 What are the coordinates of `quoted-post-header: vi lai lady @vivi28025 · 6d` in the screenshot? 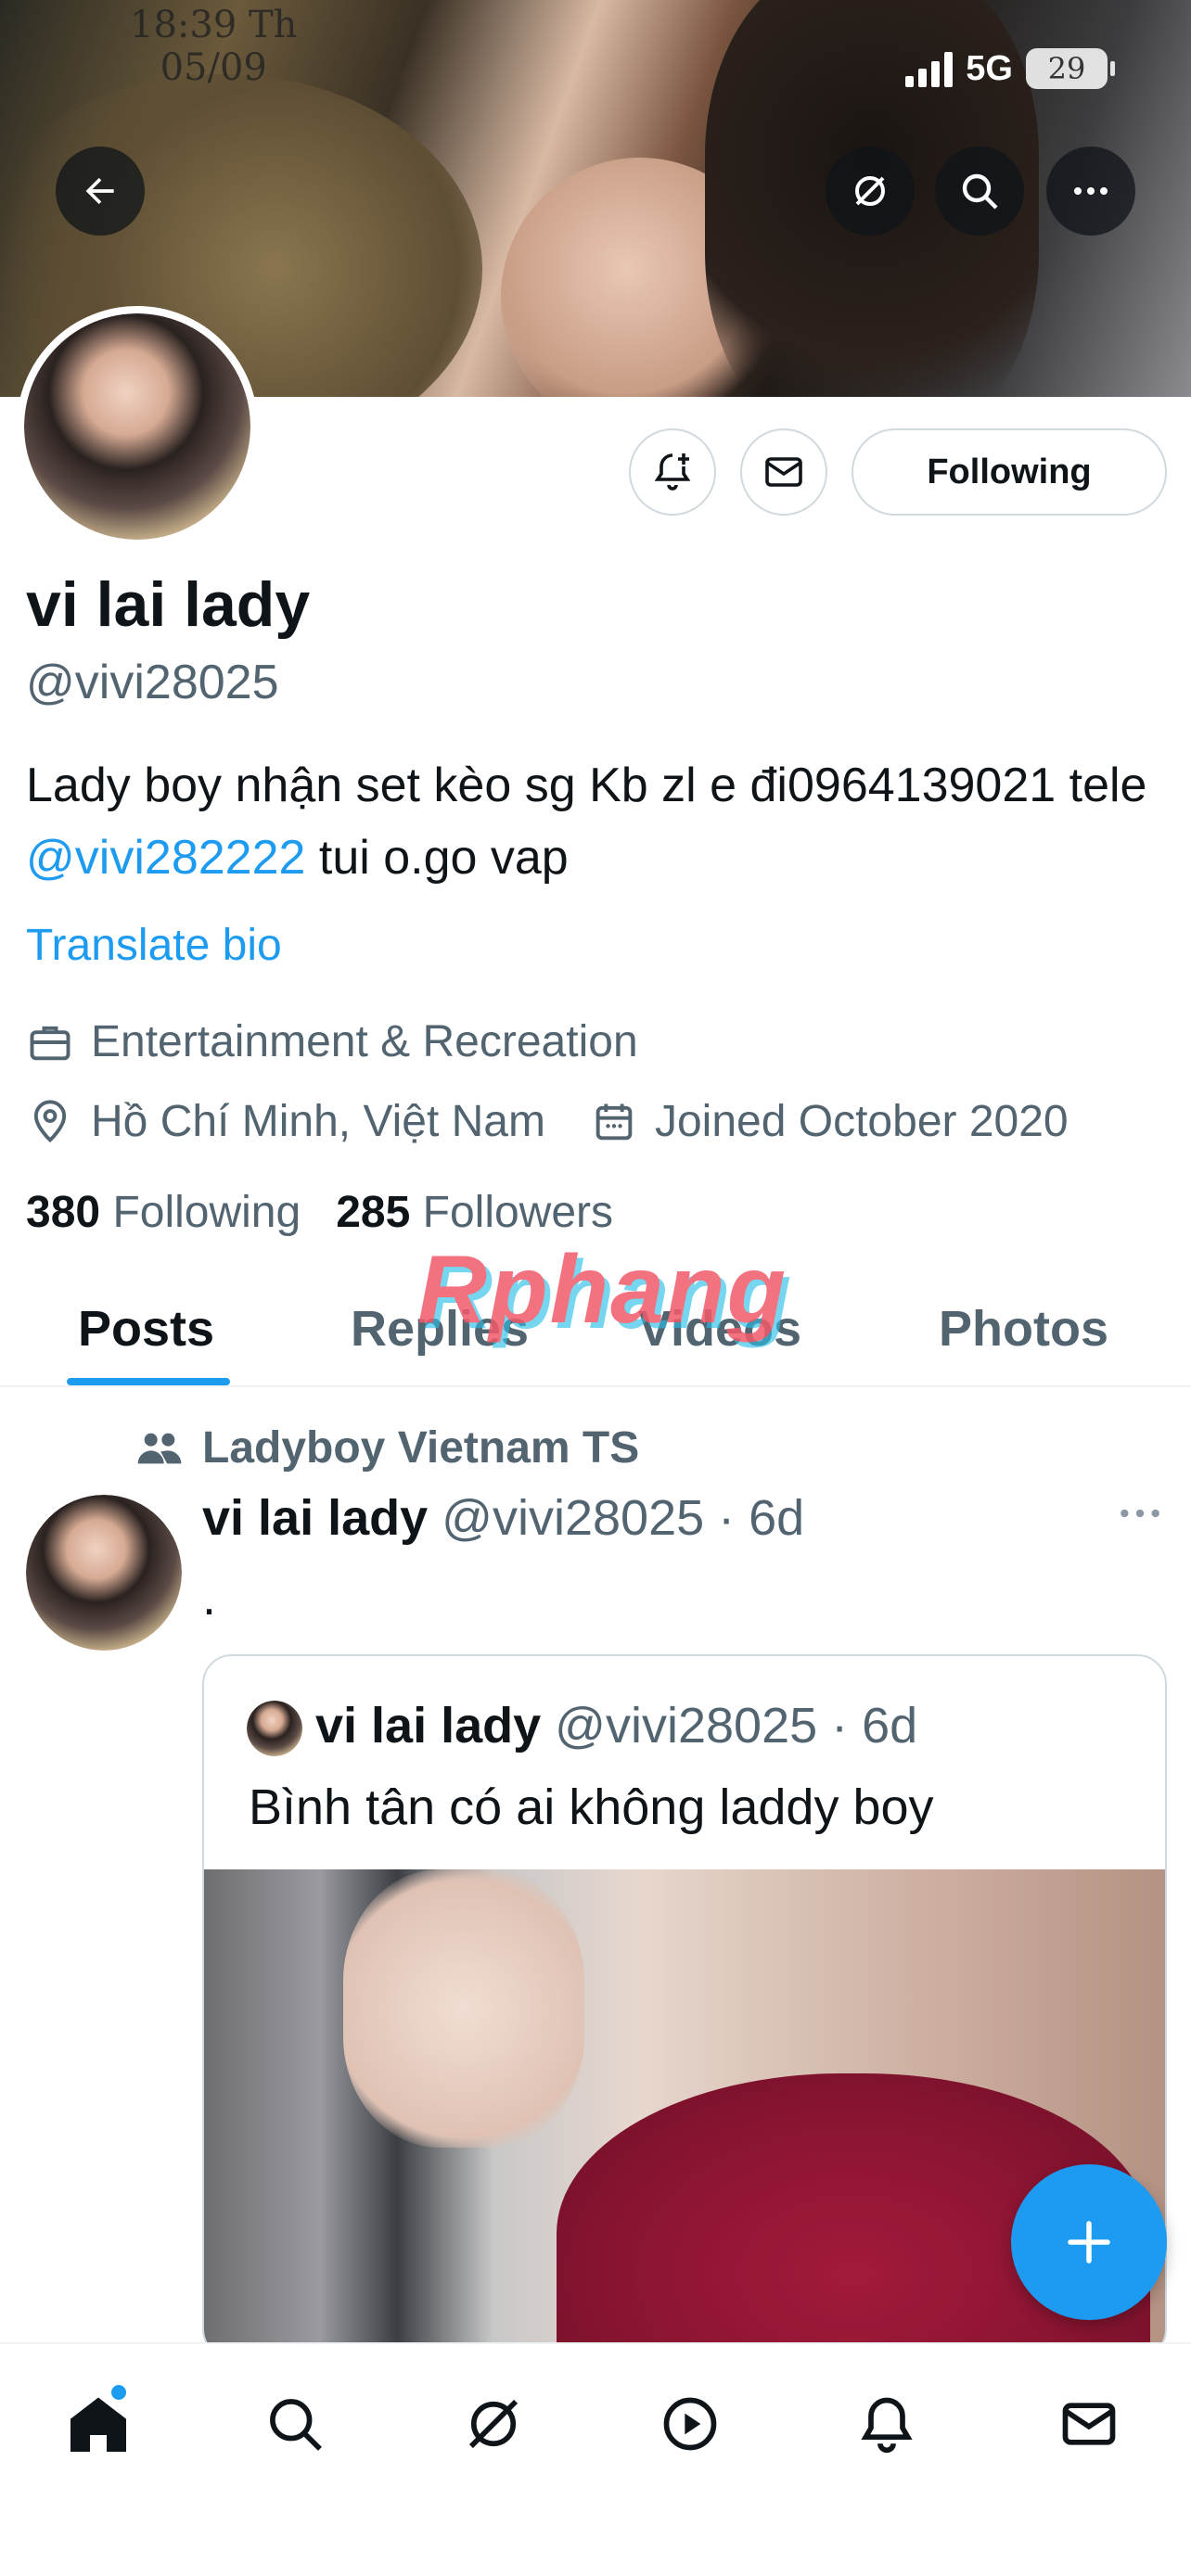 It's located at (616, 1726).